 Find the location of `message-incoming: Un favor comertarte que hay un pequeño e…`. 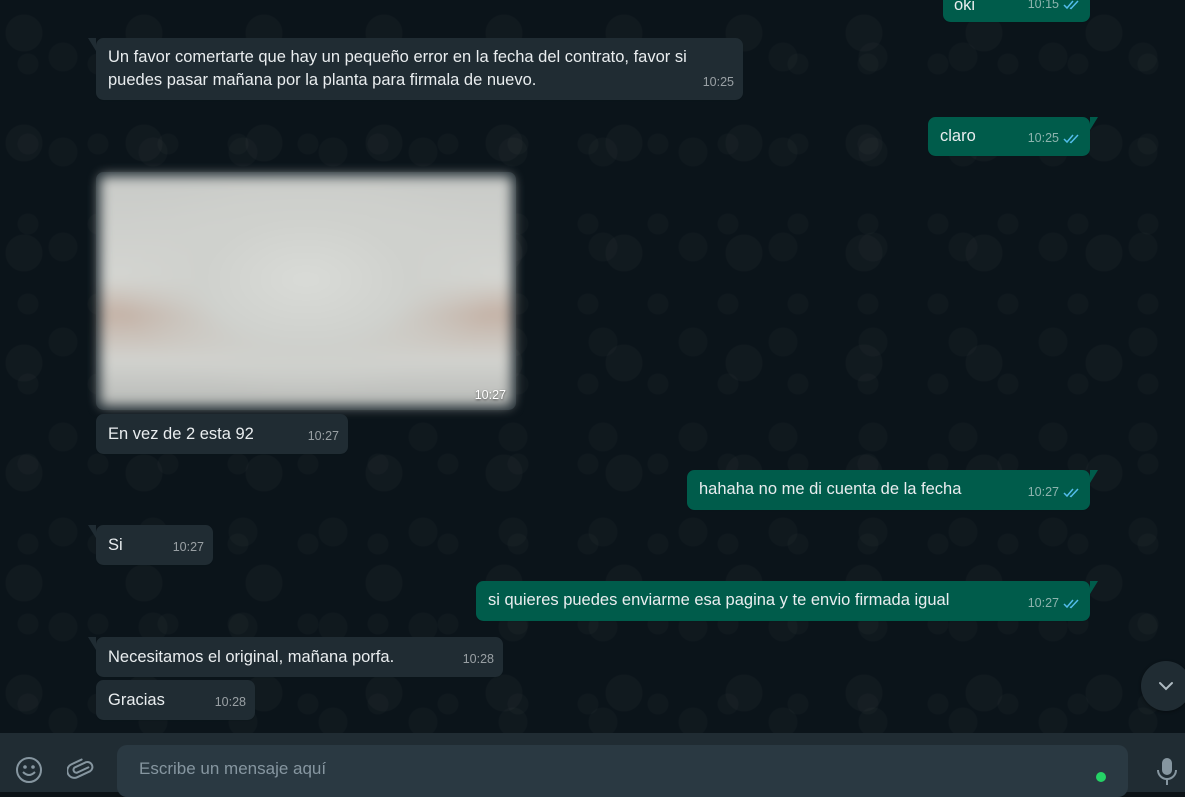

message-incoming: Un favor comertarte que hay un pequeño e… is located at coordinates (415, 69).